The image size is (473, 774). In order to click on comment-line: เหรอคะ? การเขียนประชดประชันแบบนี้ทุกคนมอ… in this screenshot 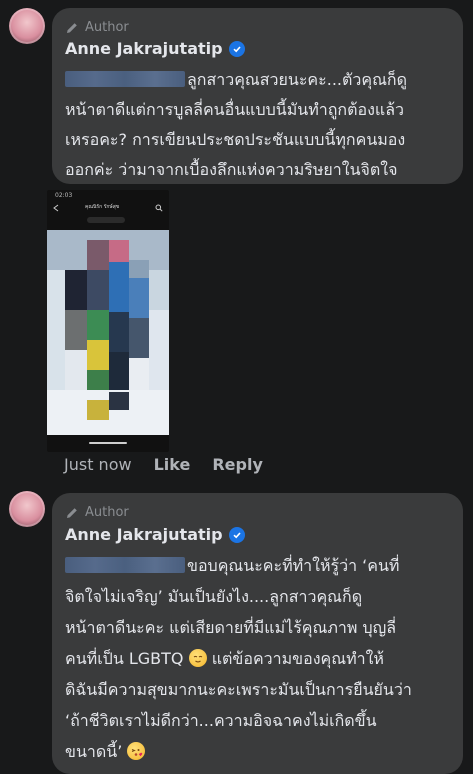, I will do `click(235, 139)`.